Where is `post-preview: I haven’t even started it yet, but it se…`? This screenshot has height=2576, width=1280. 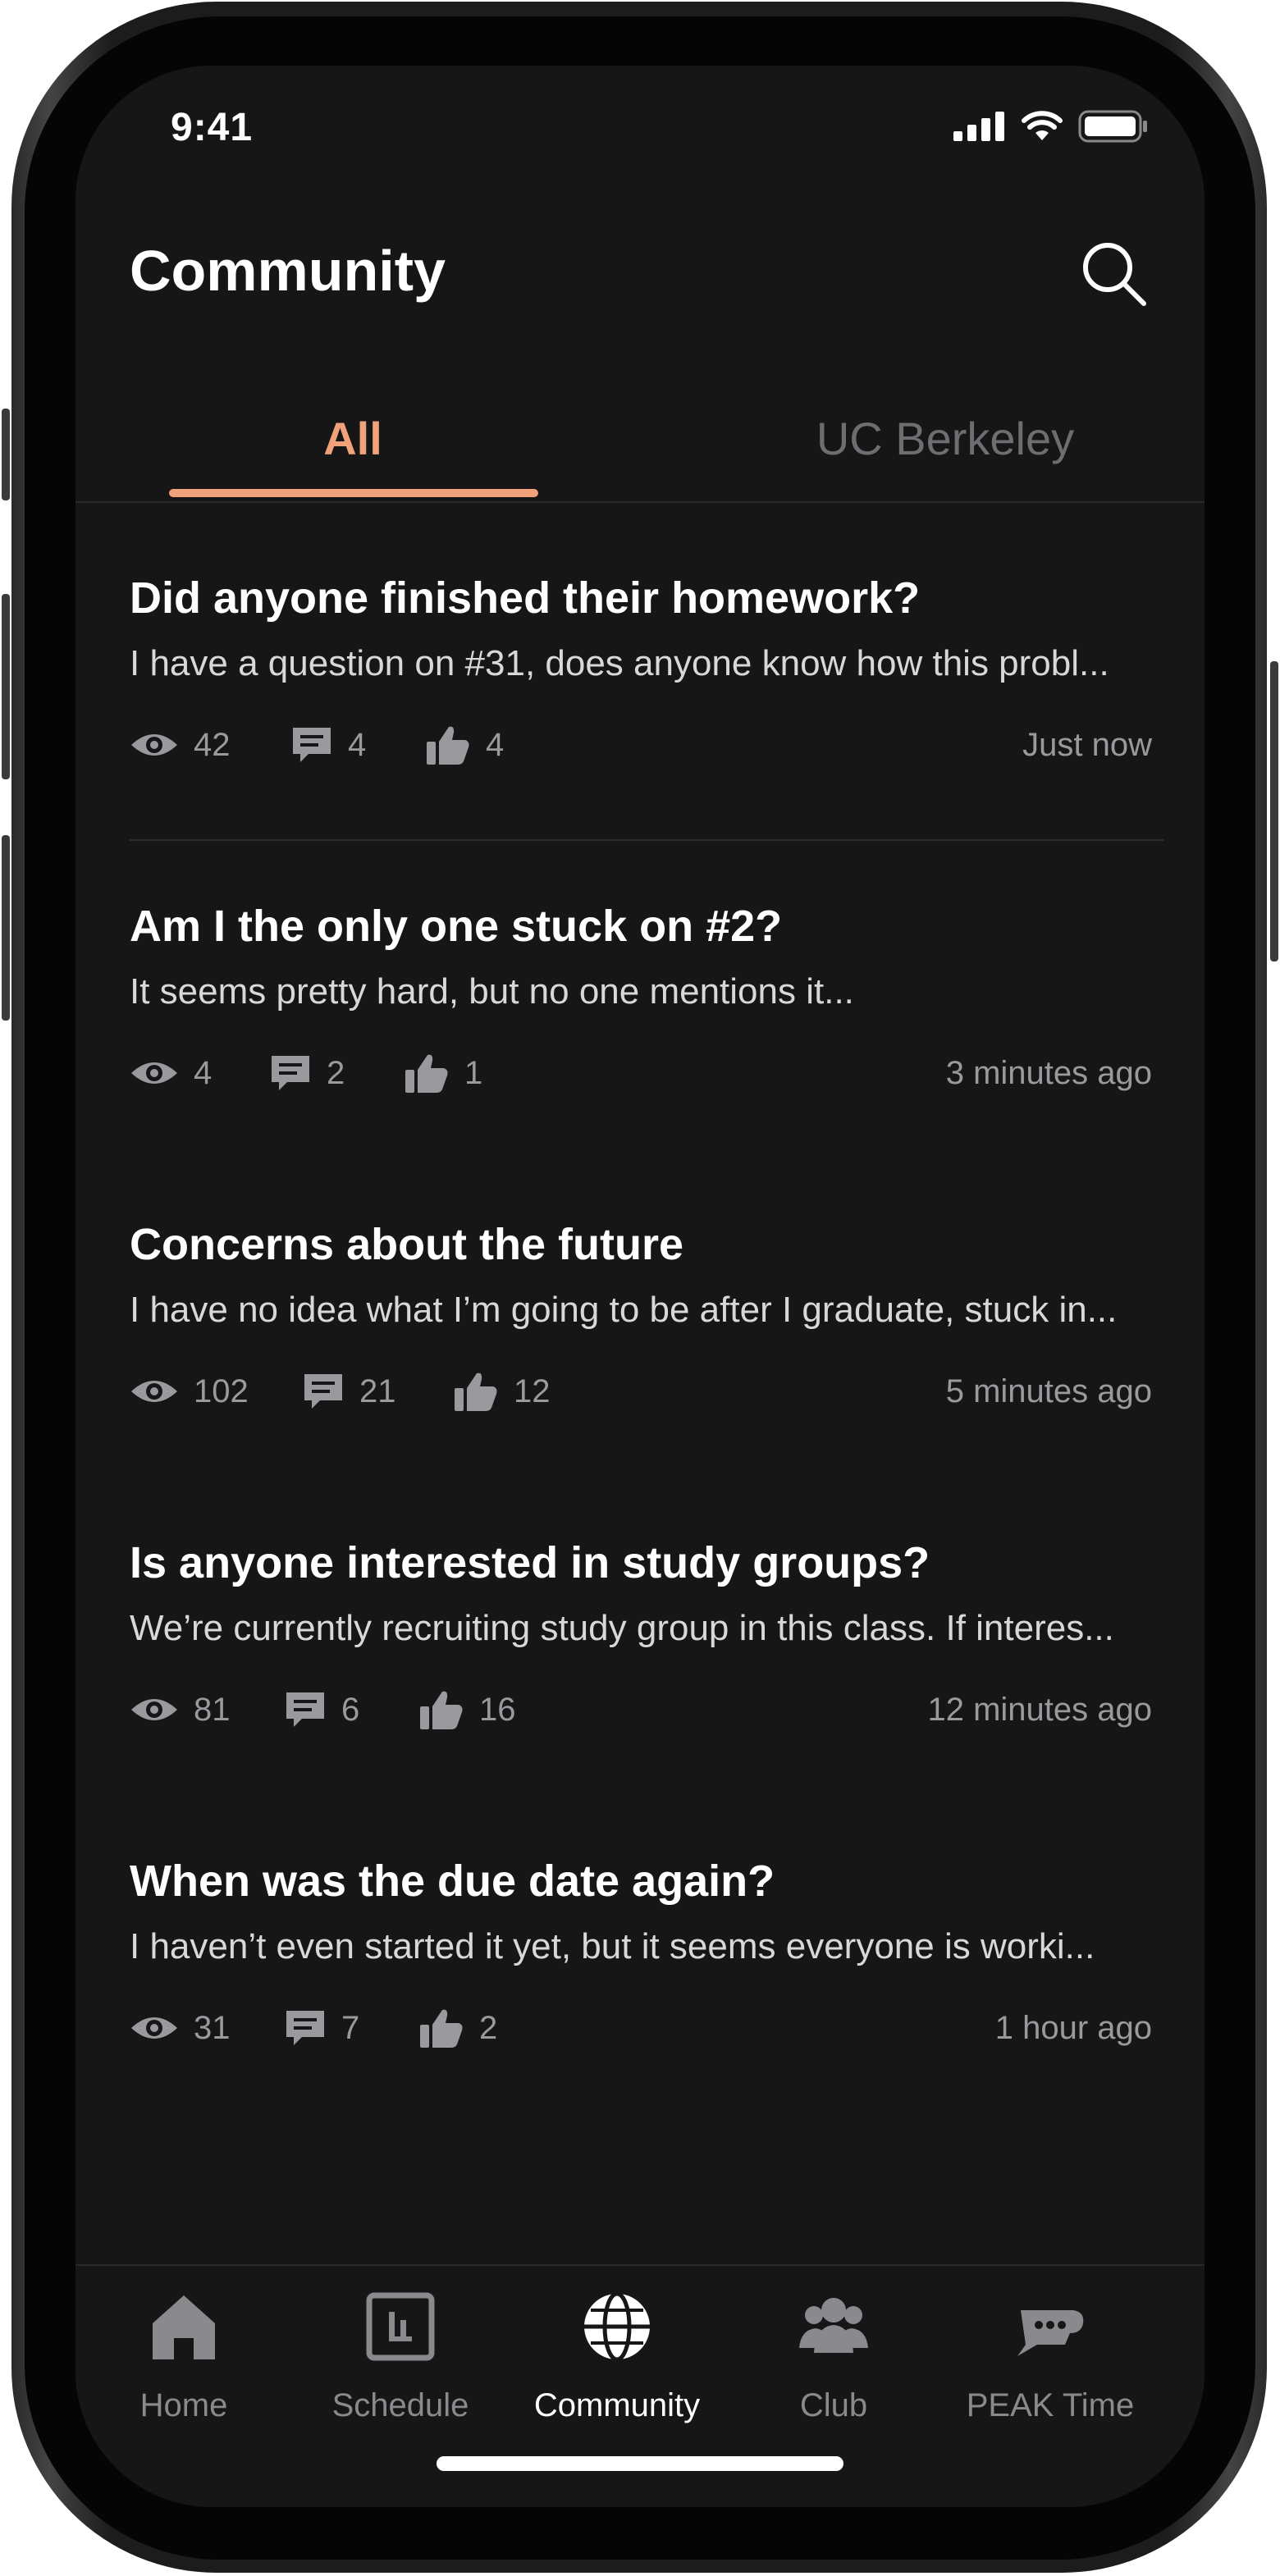
post-preview: I haven’t even started it yet, but it se… is located at coordinates (612, 1946).